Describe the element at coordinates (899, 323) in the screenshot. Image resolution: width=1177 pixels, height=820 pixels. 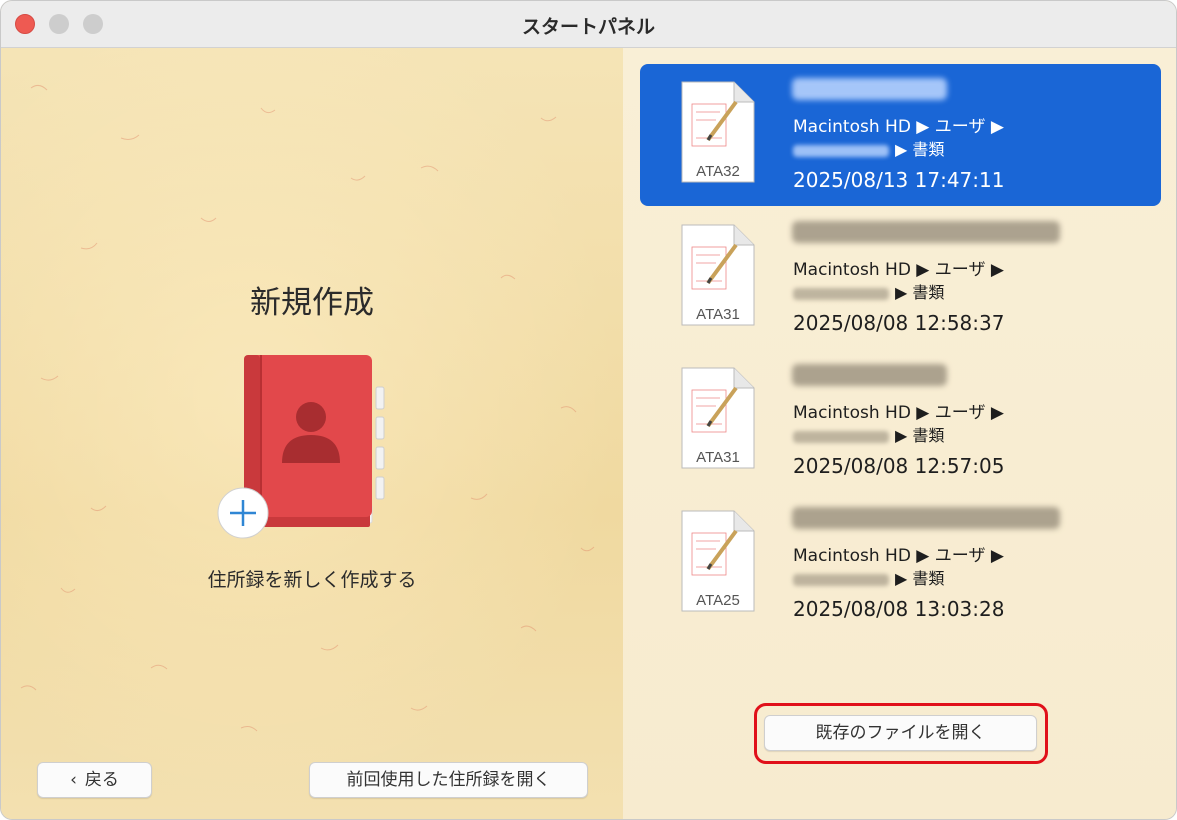
I see `file-modified-date: 2025/08/08 12:58:37` at that location.